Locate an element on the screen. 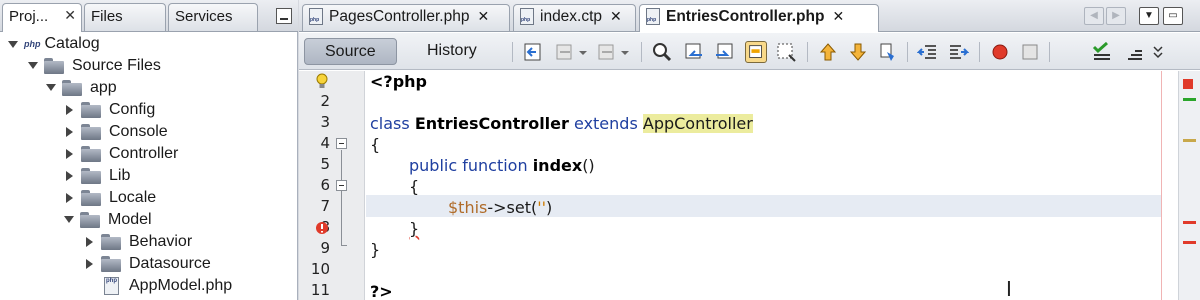 This screenshot has width=1200, height=300. validate-icon is located at coordinates (1134, 52).